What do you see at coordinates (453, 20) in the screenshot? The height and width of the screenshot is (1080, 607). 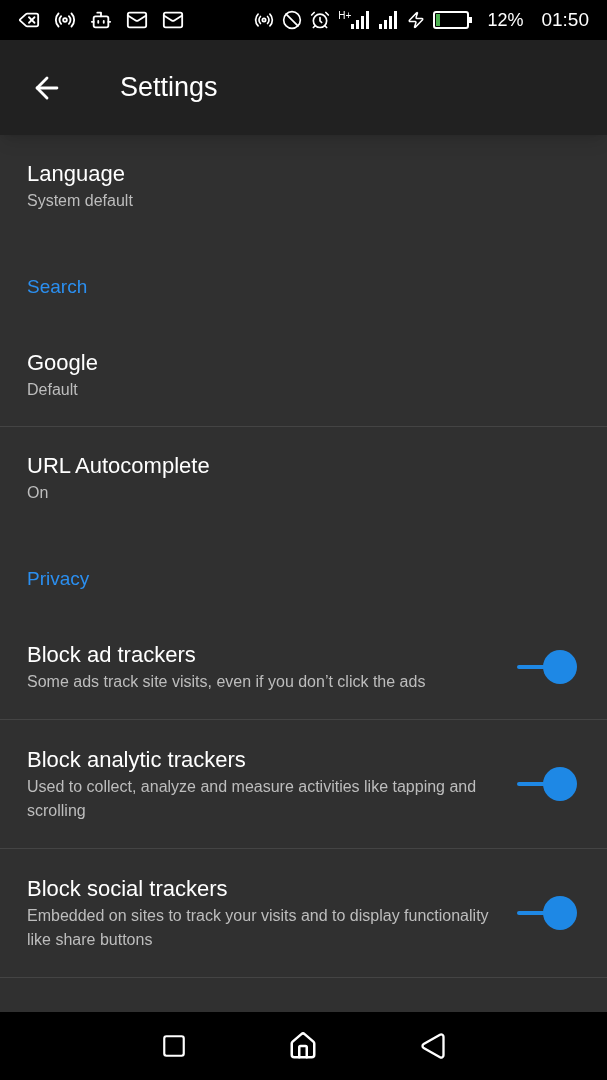 I see `battery-icon` at bounding box center [453, 20].